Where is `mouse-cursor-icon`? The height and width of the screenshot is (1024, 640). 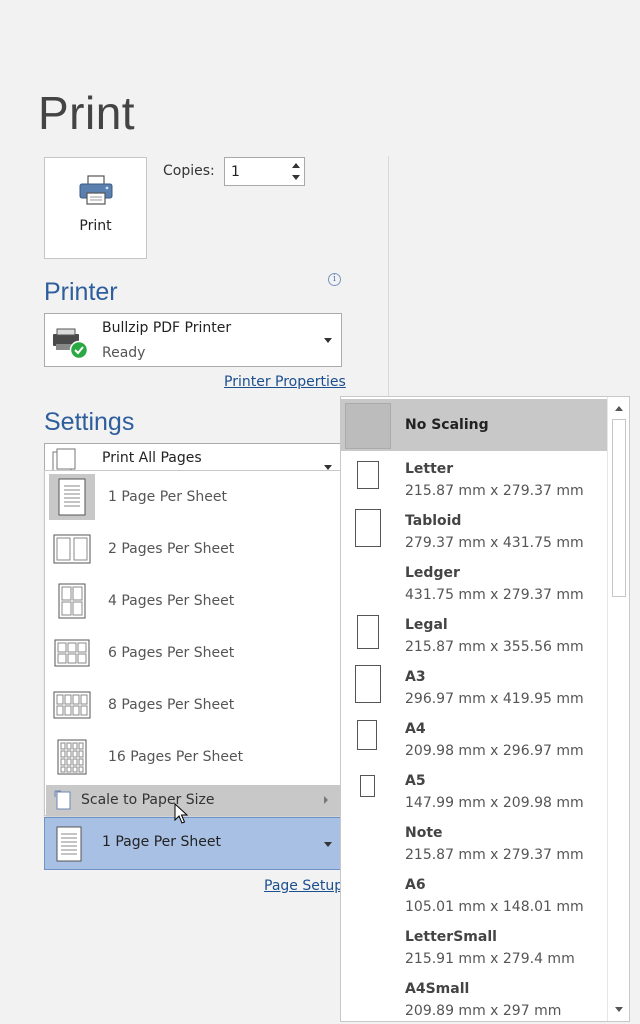 mouse-cursor-icon is located at coordinates (181, 813).